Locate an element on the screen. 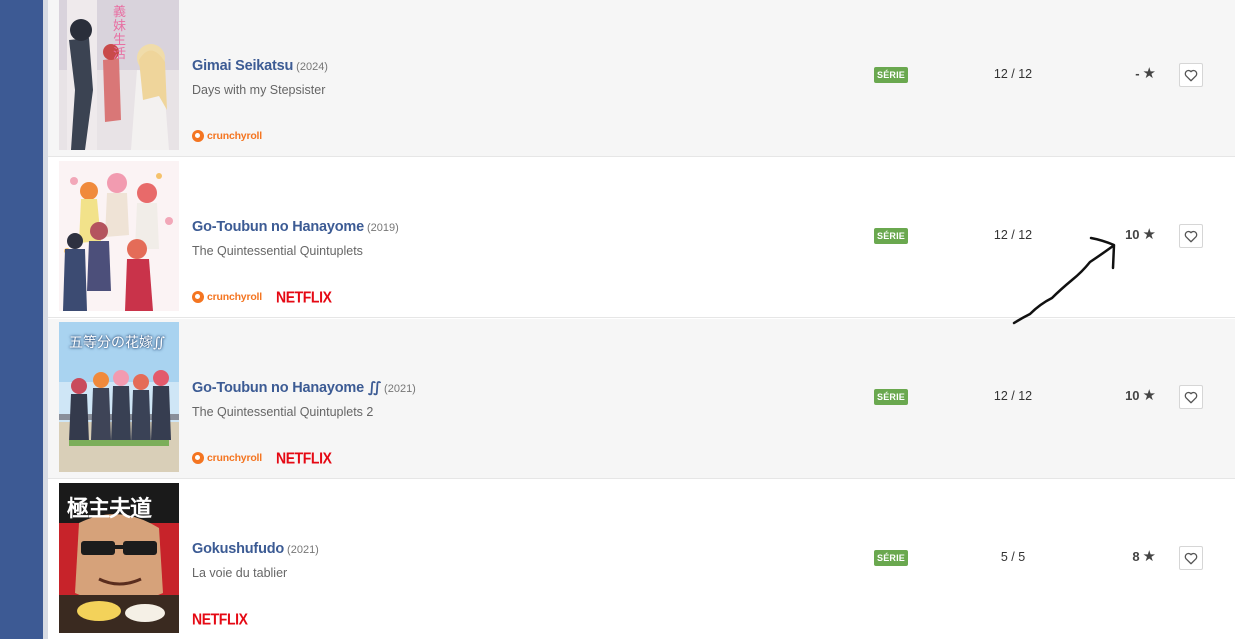  anime-title-link: Go-Toubun no Hanayome ∬ is located at coordinates (286, 388).